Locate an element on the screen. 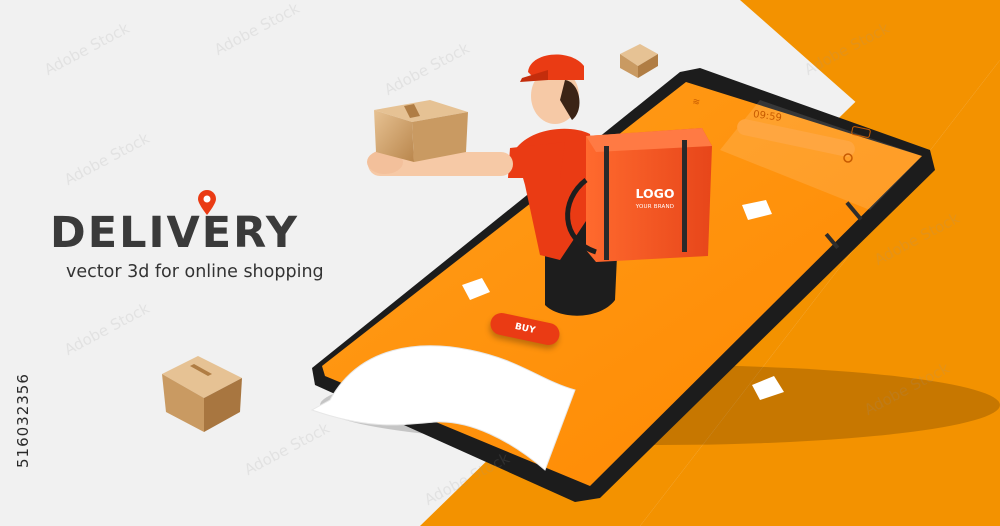 The width and height of the screenshot is (1000, 526). headline-subtitle: vector 3d for online shopping is located at coordinates (195, 272).